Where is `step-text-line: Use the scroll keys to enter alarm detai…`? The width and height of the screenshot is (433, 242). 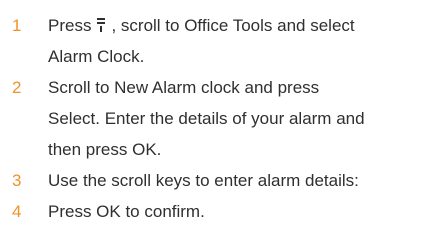
step-text-line: Use the scroll keys to enter alarm detai… is located at coordinates (203, 180).